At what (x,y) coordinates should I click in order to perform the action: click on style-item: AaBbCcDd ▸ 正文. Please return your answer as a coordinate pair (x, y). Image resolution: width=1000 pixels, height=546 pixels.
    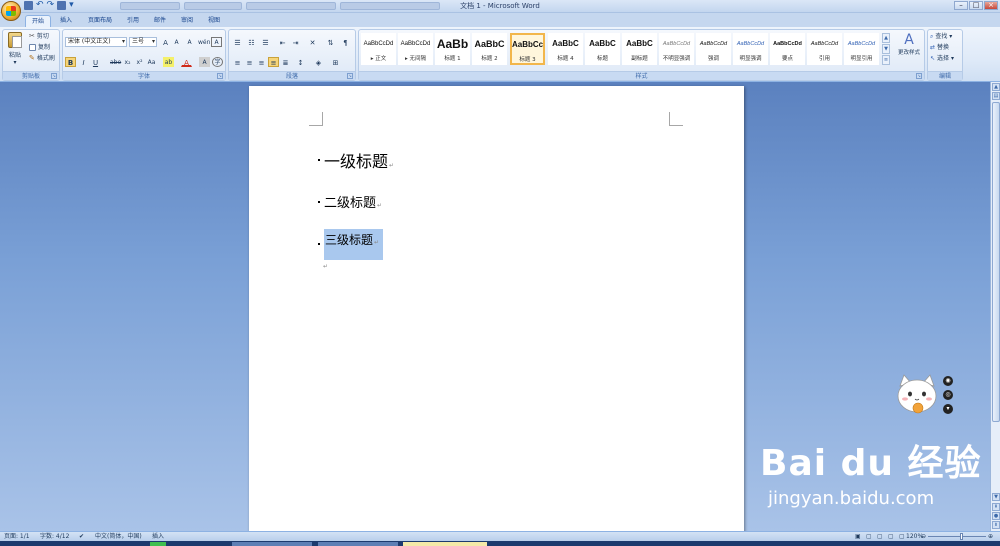
    Looking at the image, I should click on (378, 49).